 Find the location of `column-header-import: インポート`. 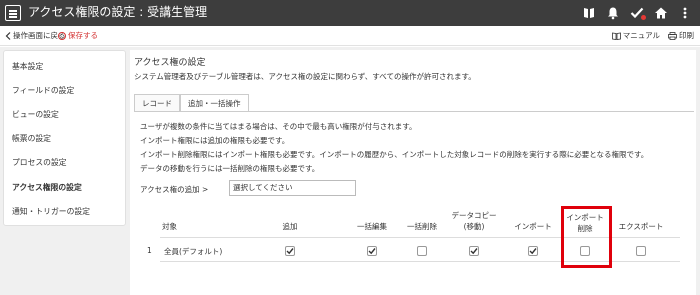

column-header-import: インポート is located at coordinates (533, 226).